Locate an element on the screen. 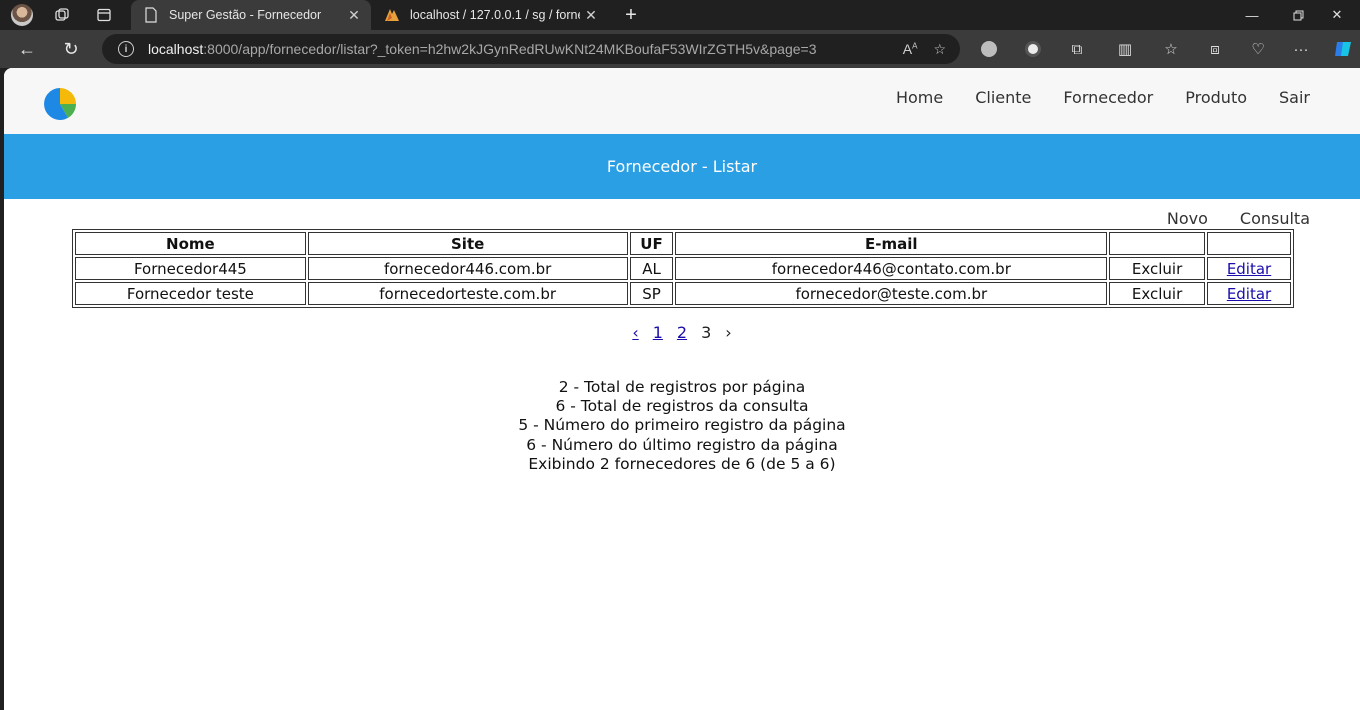 The height and width of the screenshot is (710, 1360). site-info-icon: i is located at coordinates (126, 49).